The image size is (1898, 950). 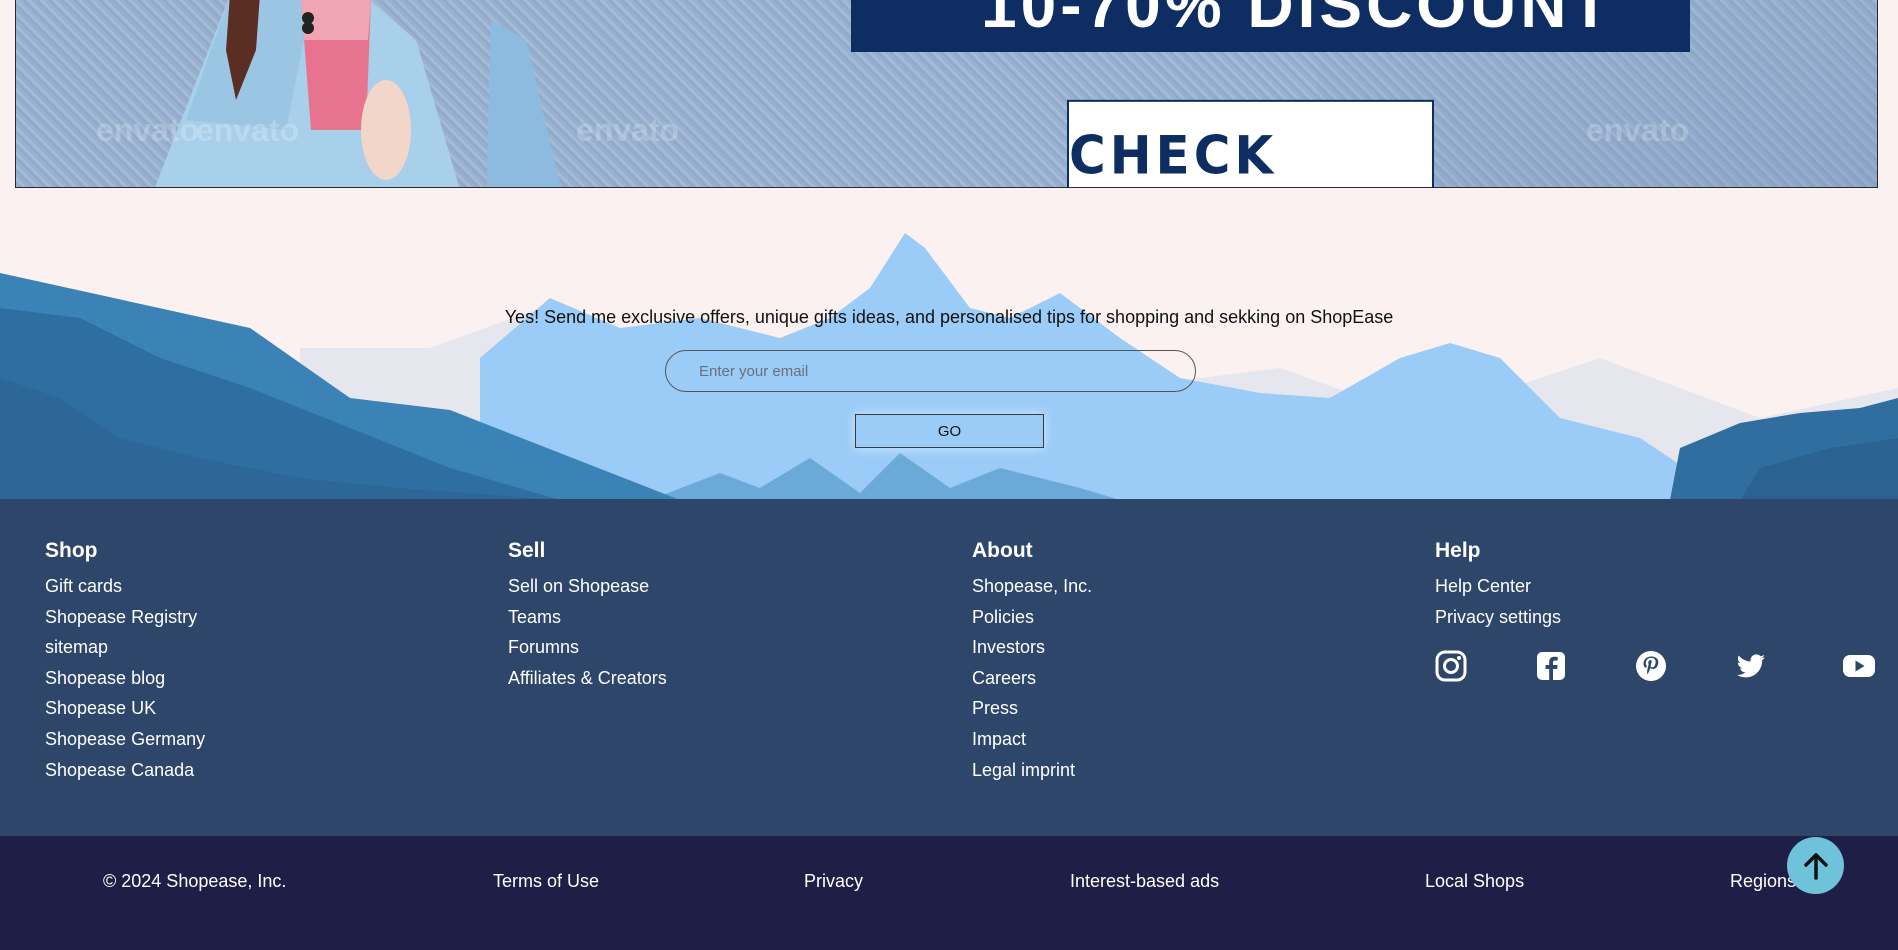 I want to click on social-links, so click(x=1656, y=667).